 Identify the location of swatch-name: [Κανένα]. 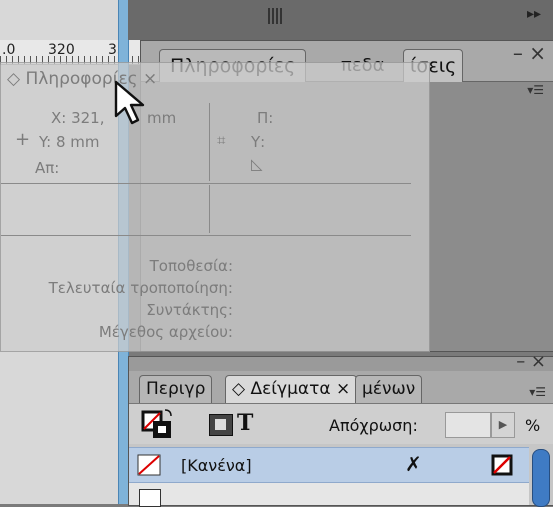
(216, 465).